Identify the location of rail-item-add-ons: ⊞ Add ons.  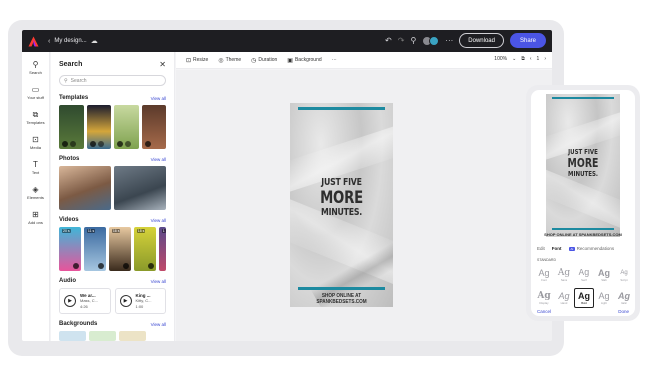
(35, 219).